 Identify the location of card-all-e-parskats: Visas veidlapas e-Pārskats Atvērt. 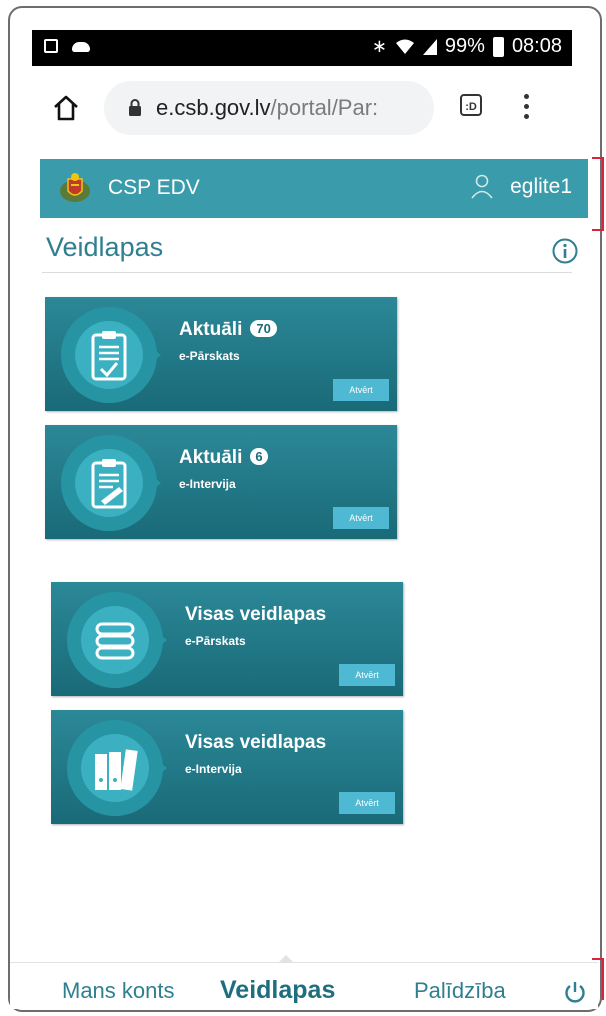
(227, 639).